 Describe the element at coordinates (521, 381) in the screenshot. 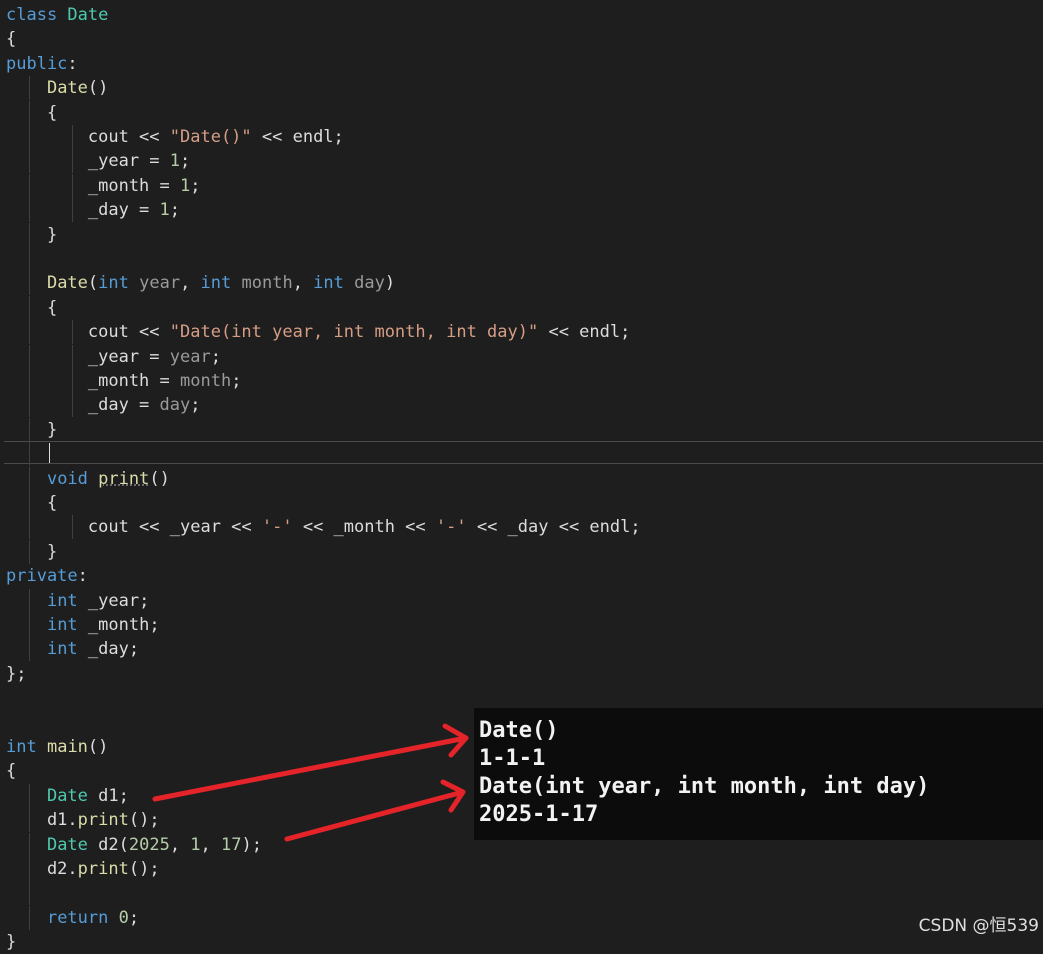

I see `code-line: _month = month;` at that location.